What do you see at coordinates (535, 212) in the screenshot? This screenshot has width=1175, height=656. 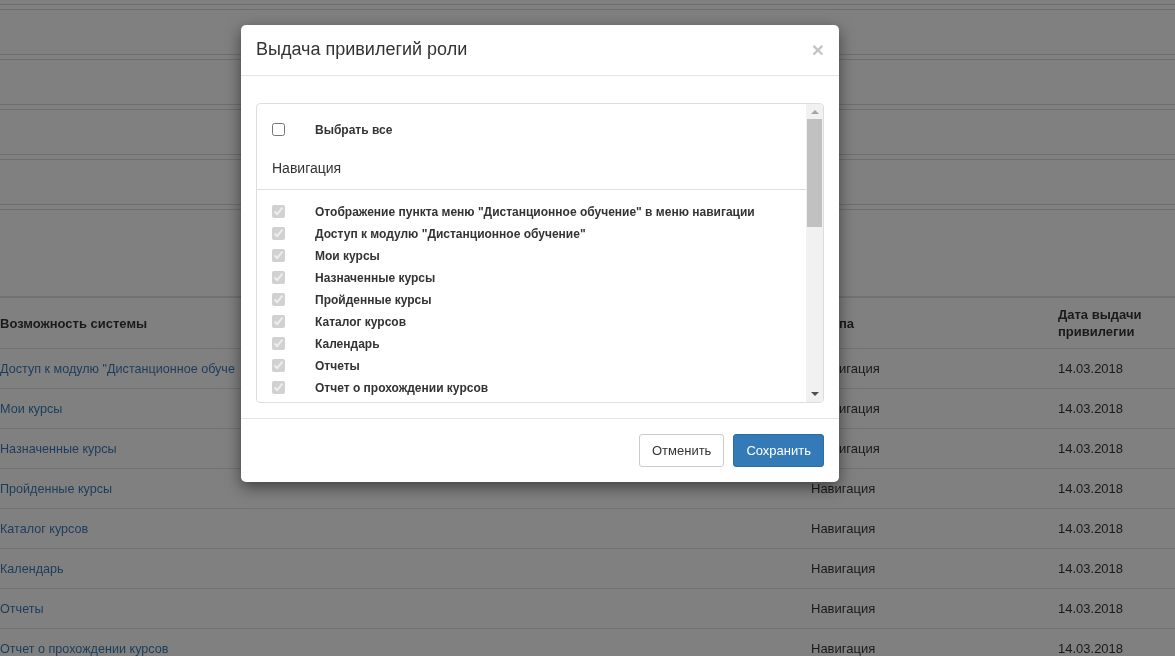 I see `checkbox-label: Отображение пункта меню "Дистанционное обучение" в меню навигации` at bounding box center [535, 212].